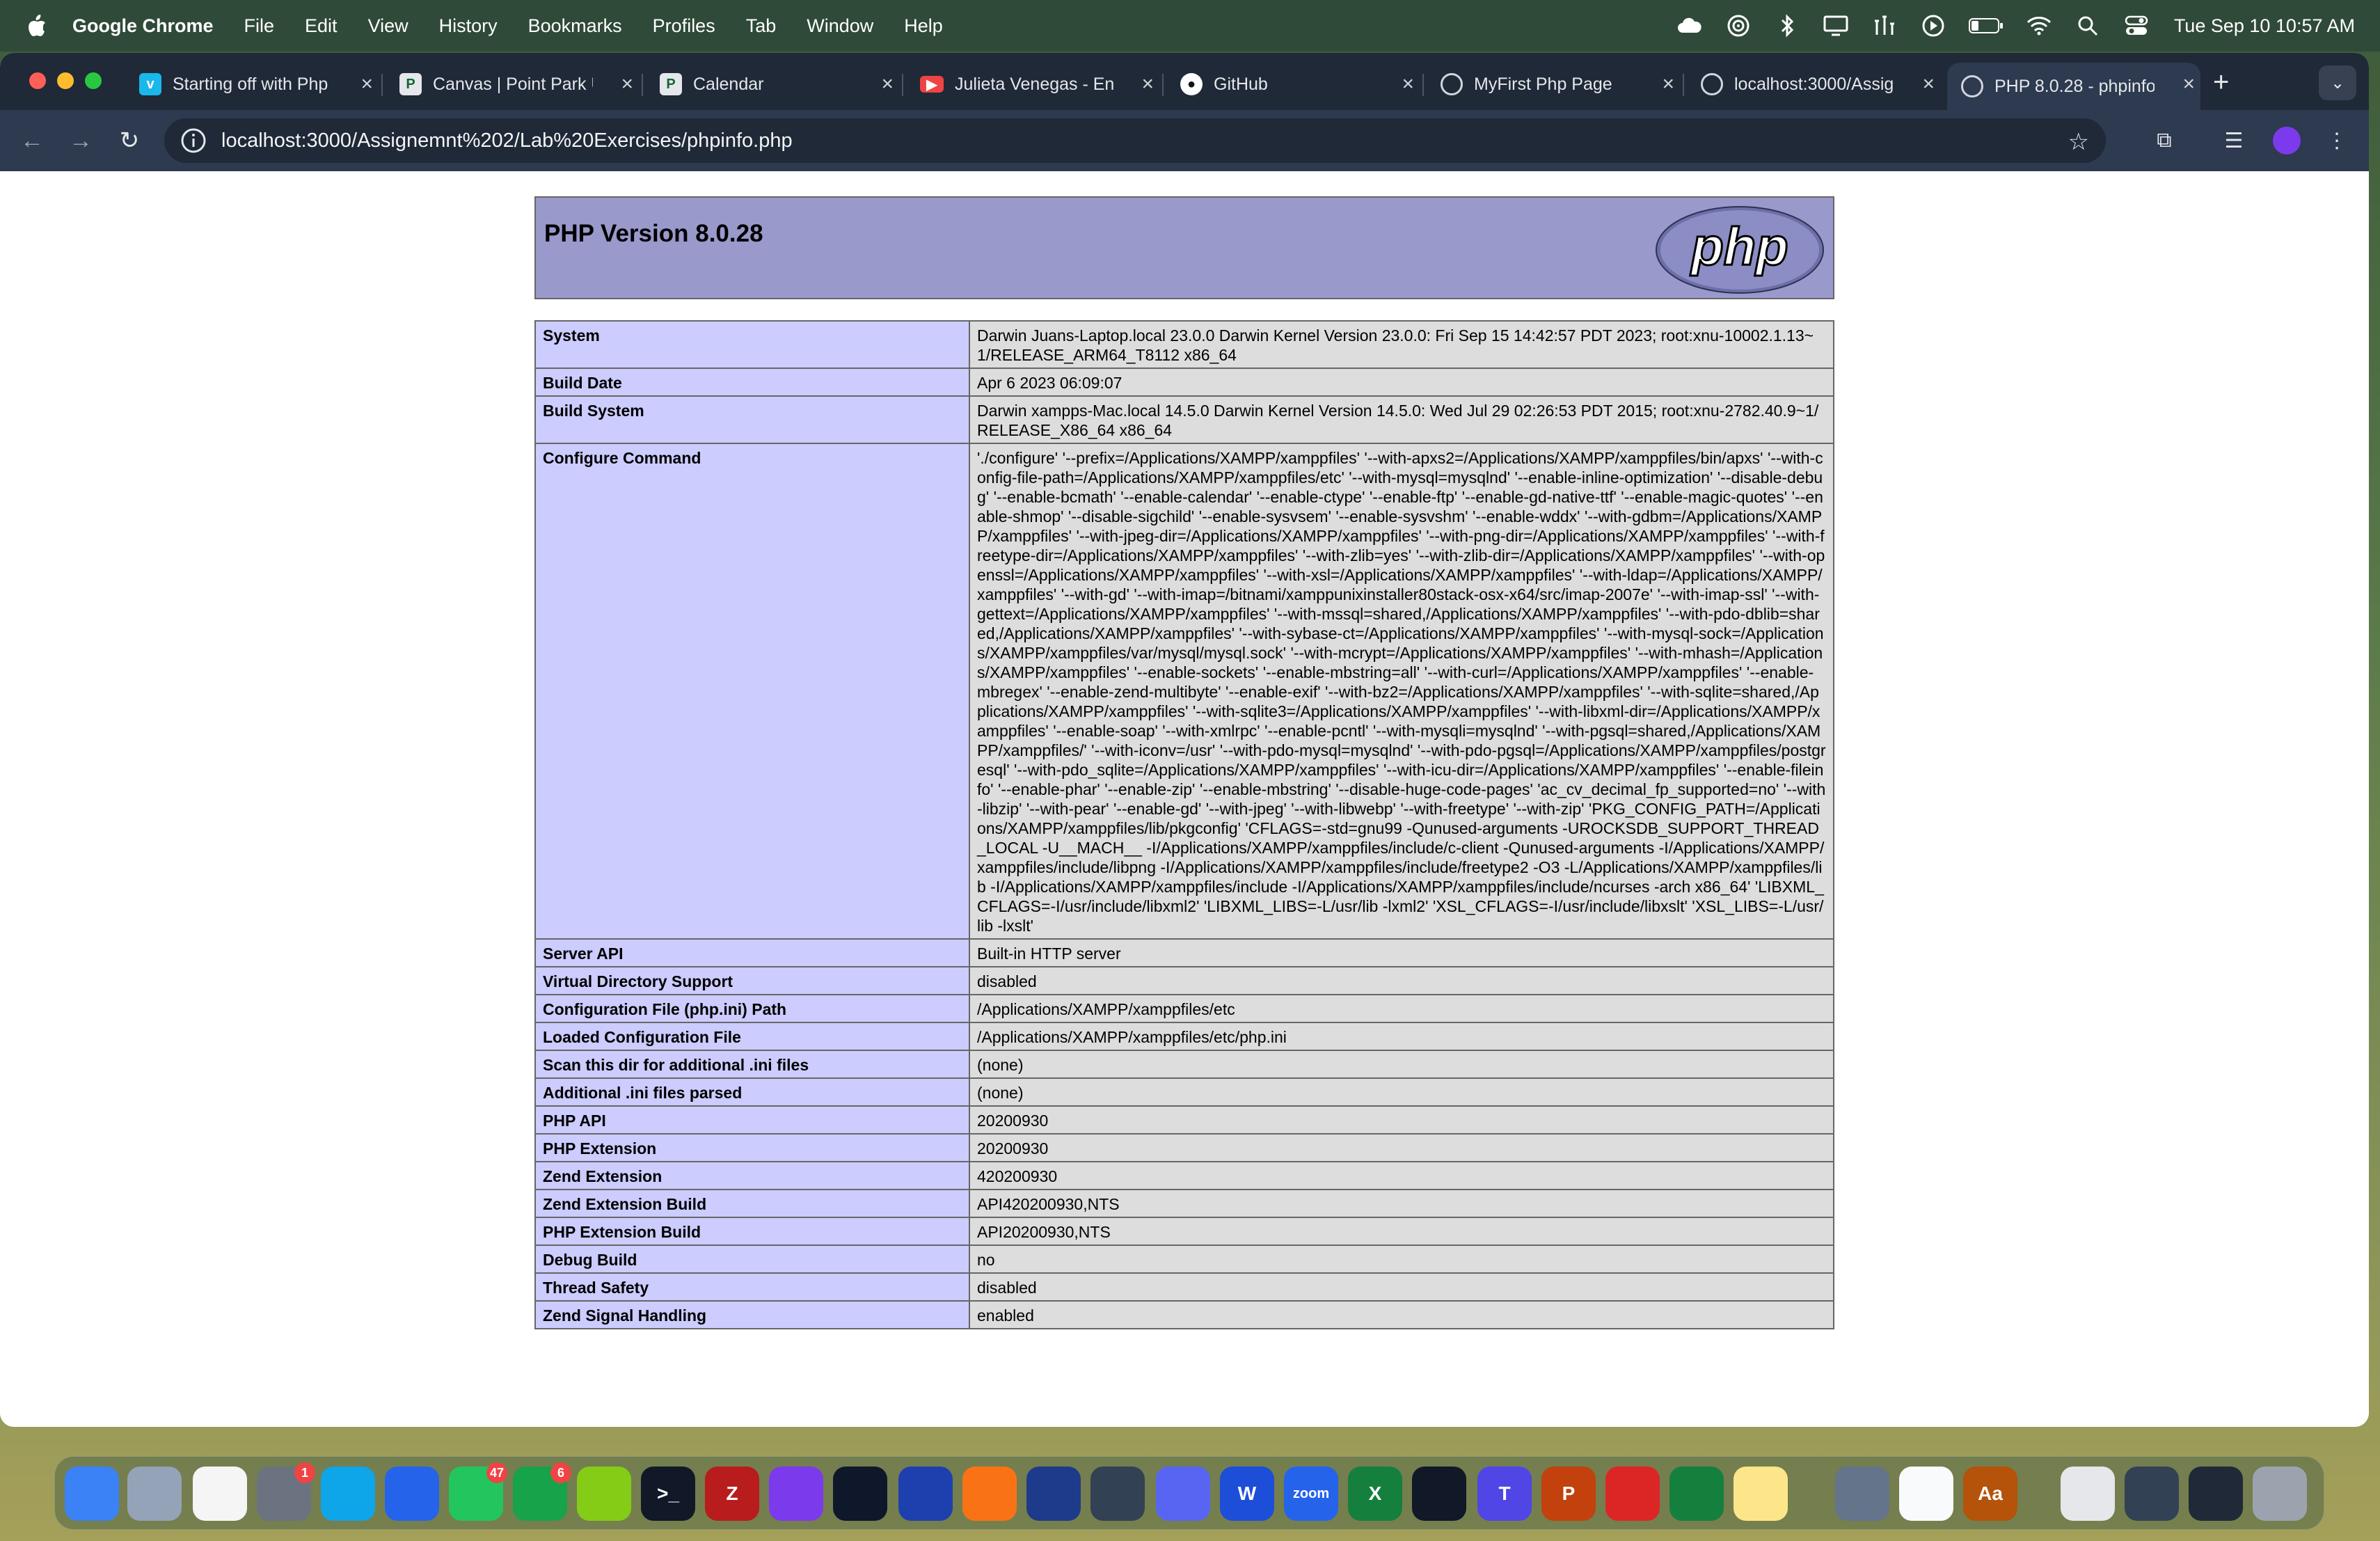  What do you see at coordinates (1401, 1314) in the screenshot?
I see `info-value: enabled` at bounding box center [1401, 1314].